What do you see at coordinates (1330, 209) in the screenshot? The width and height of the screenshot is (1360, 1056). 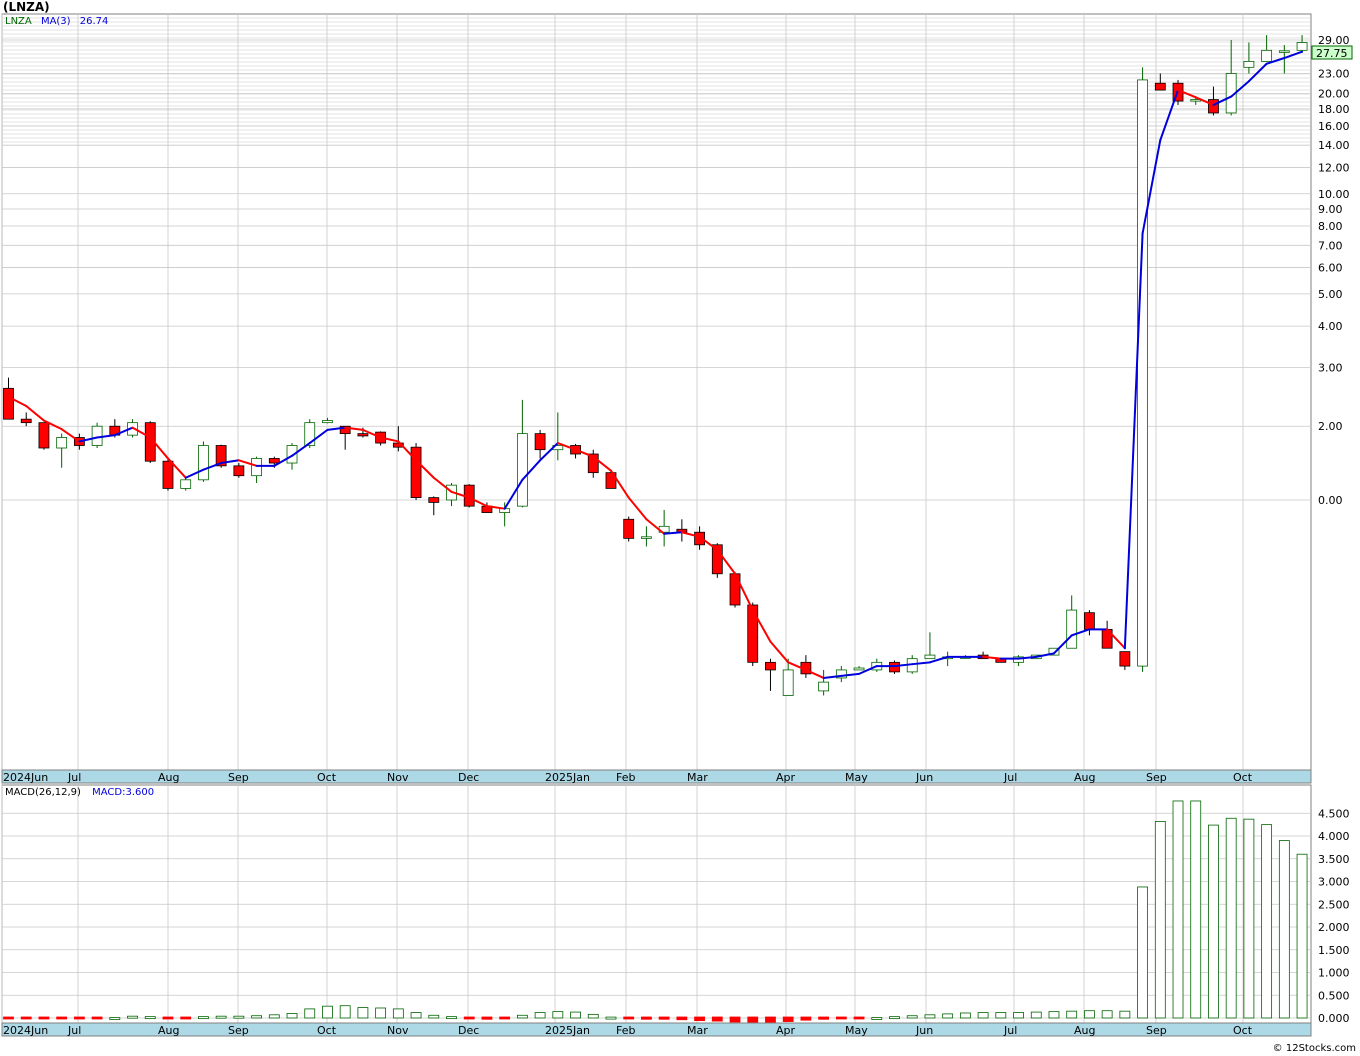 I see `price-y-tick: 9.00` at bounding box center [1330, 209].